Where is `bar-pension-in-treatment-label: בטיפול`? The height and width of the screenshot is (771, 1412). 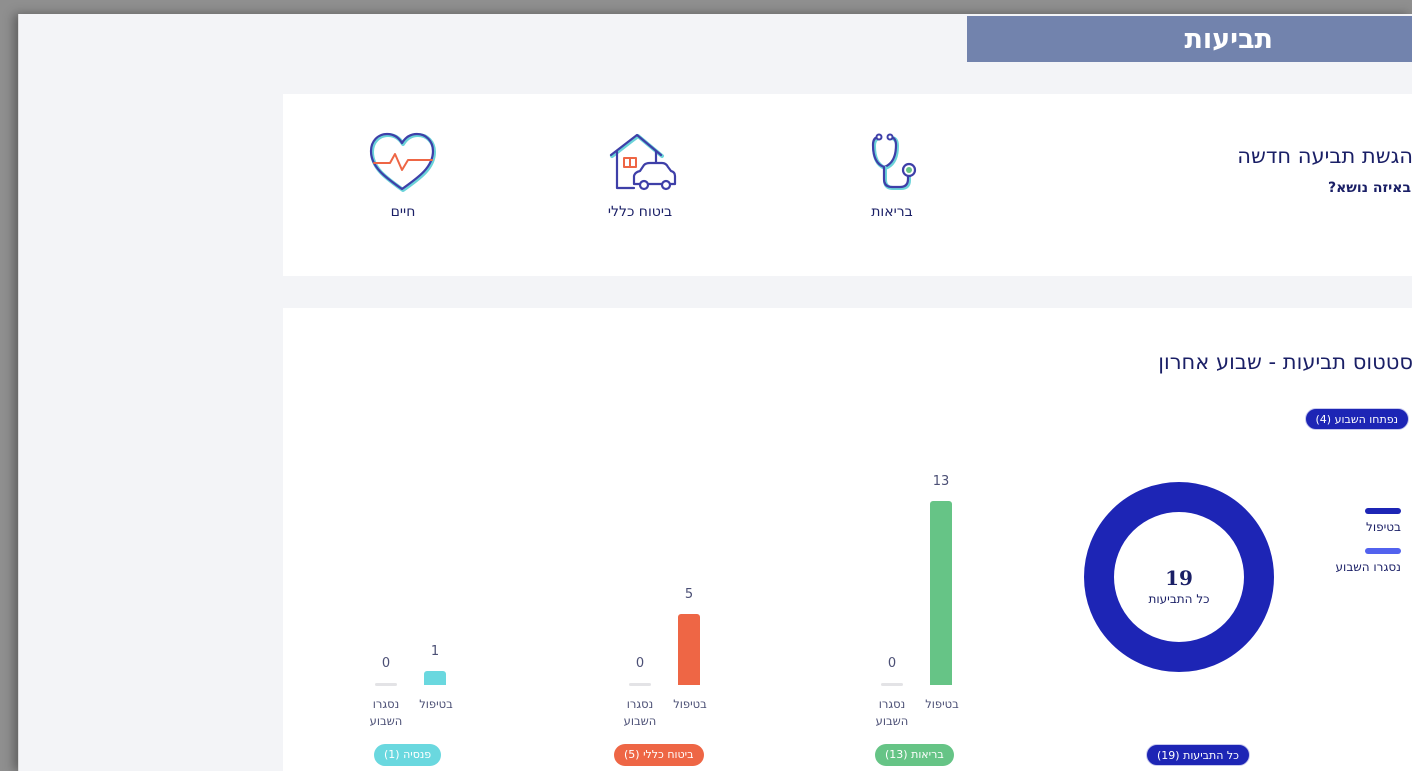 bar-pension-in-treatment-label: בטיפול is located at coordinates (436, 704).